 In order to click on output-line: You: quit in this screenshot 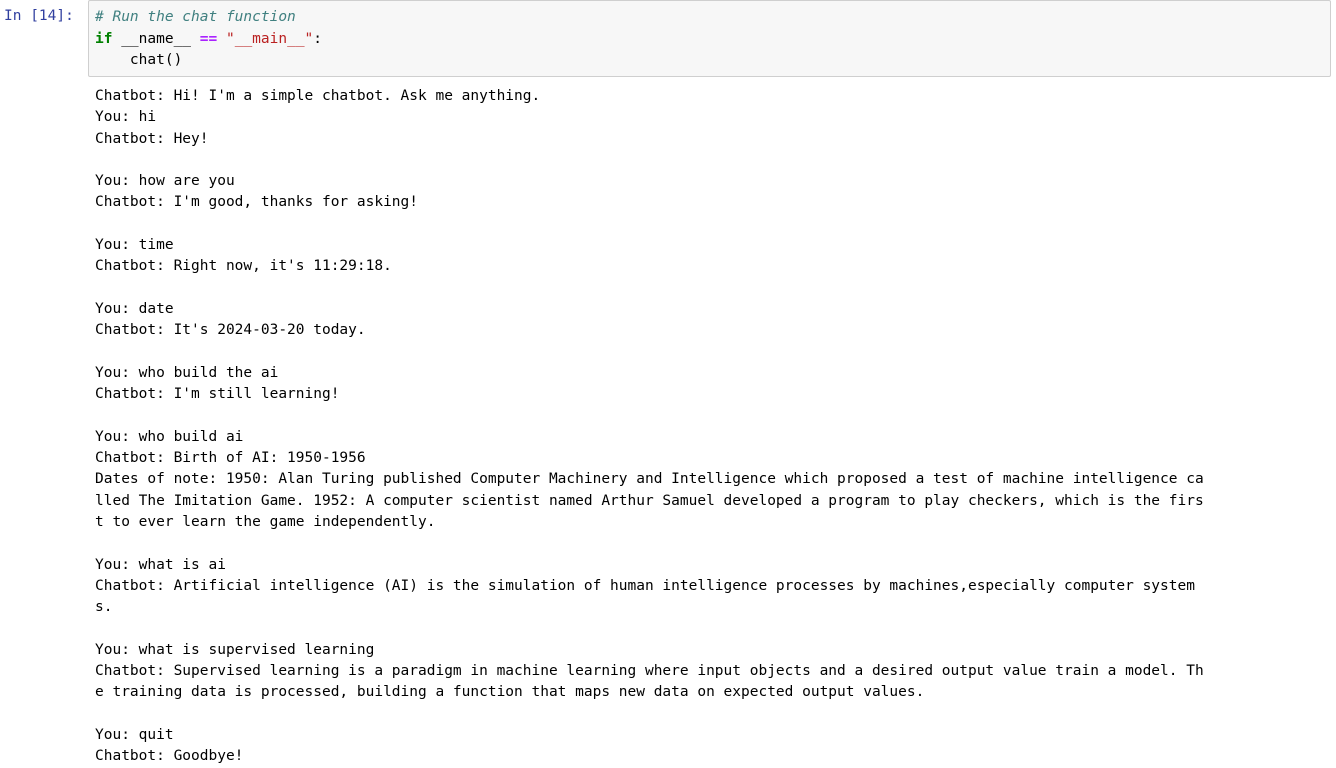, I will do `click(134, 734)`.